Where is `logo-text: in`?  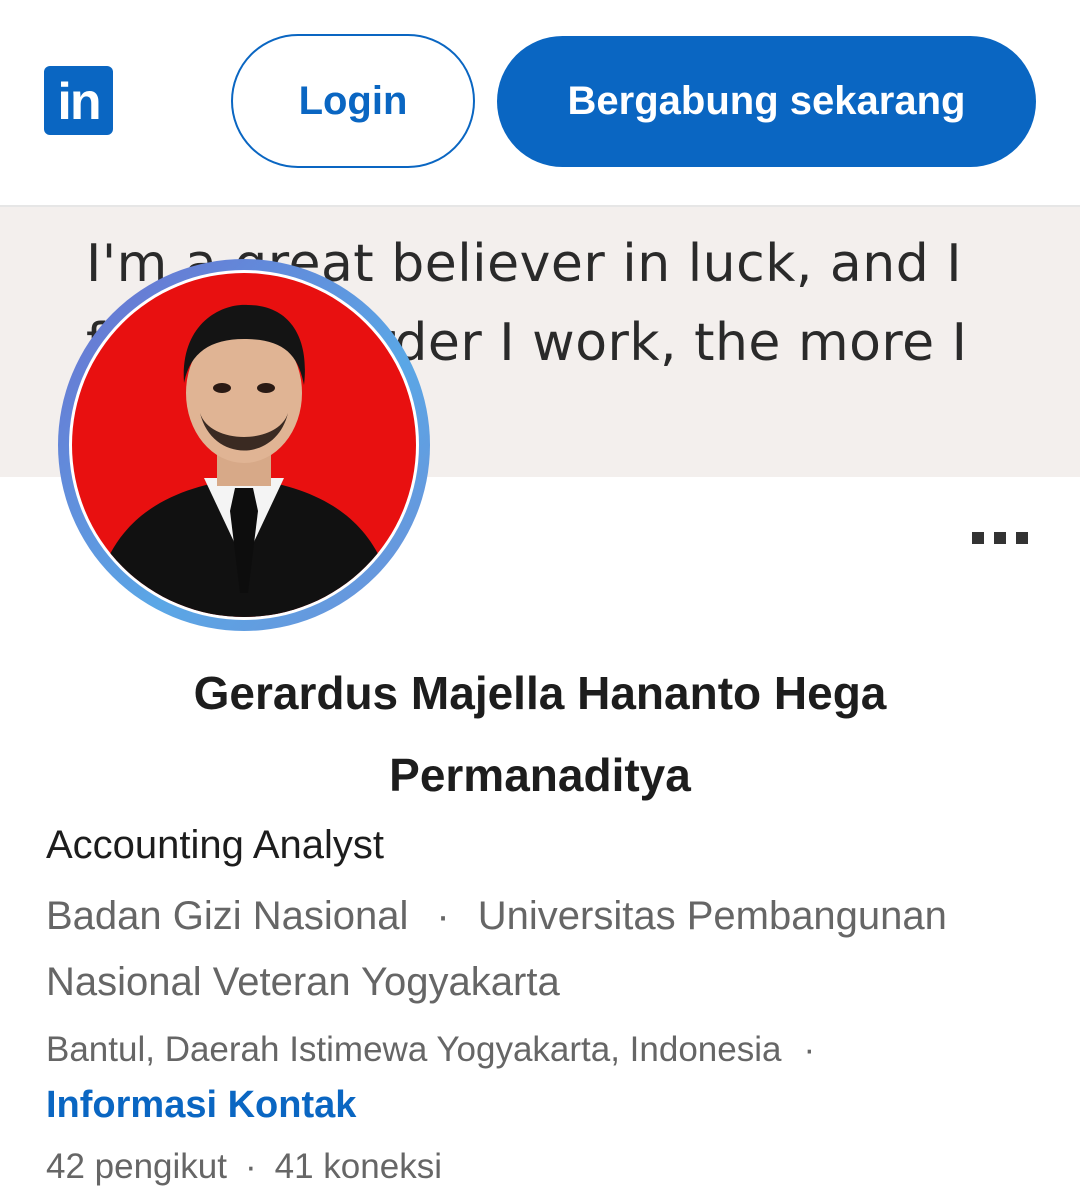
logo-text: in is located at coordinates (79, 102).